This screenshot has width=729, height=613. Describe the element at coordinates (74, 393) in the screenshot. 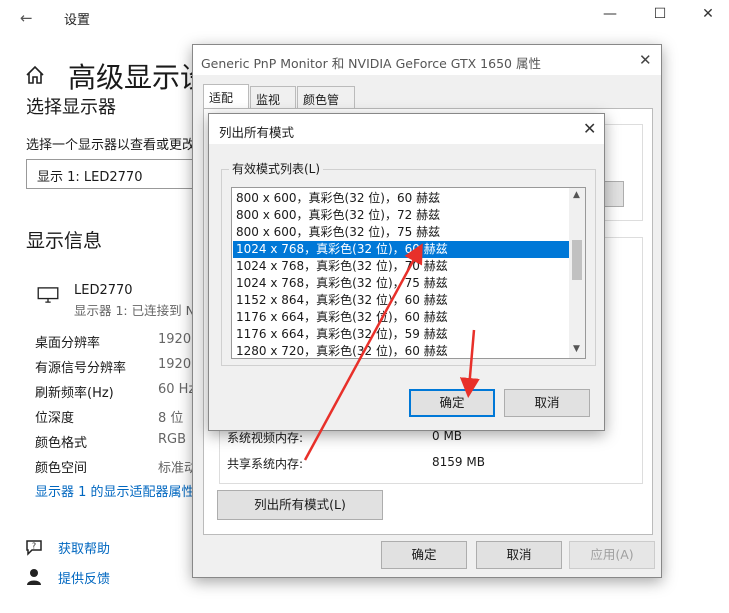

I see `info-label: 刷新频率(Hz)` at that location.